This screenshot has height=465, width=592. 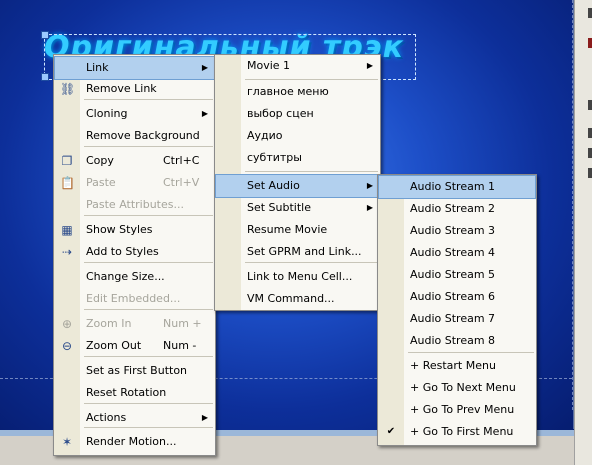 I want to click on audio-menu-item-go-to-prev-menu: + Go To Prev Menu, so click(x=457, y=410).